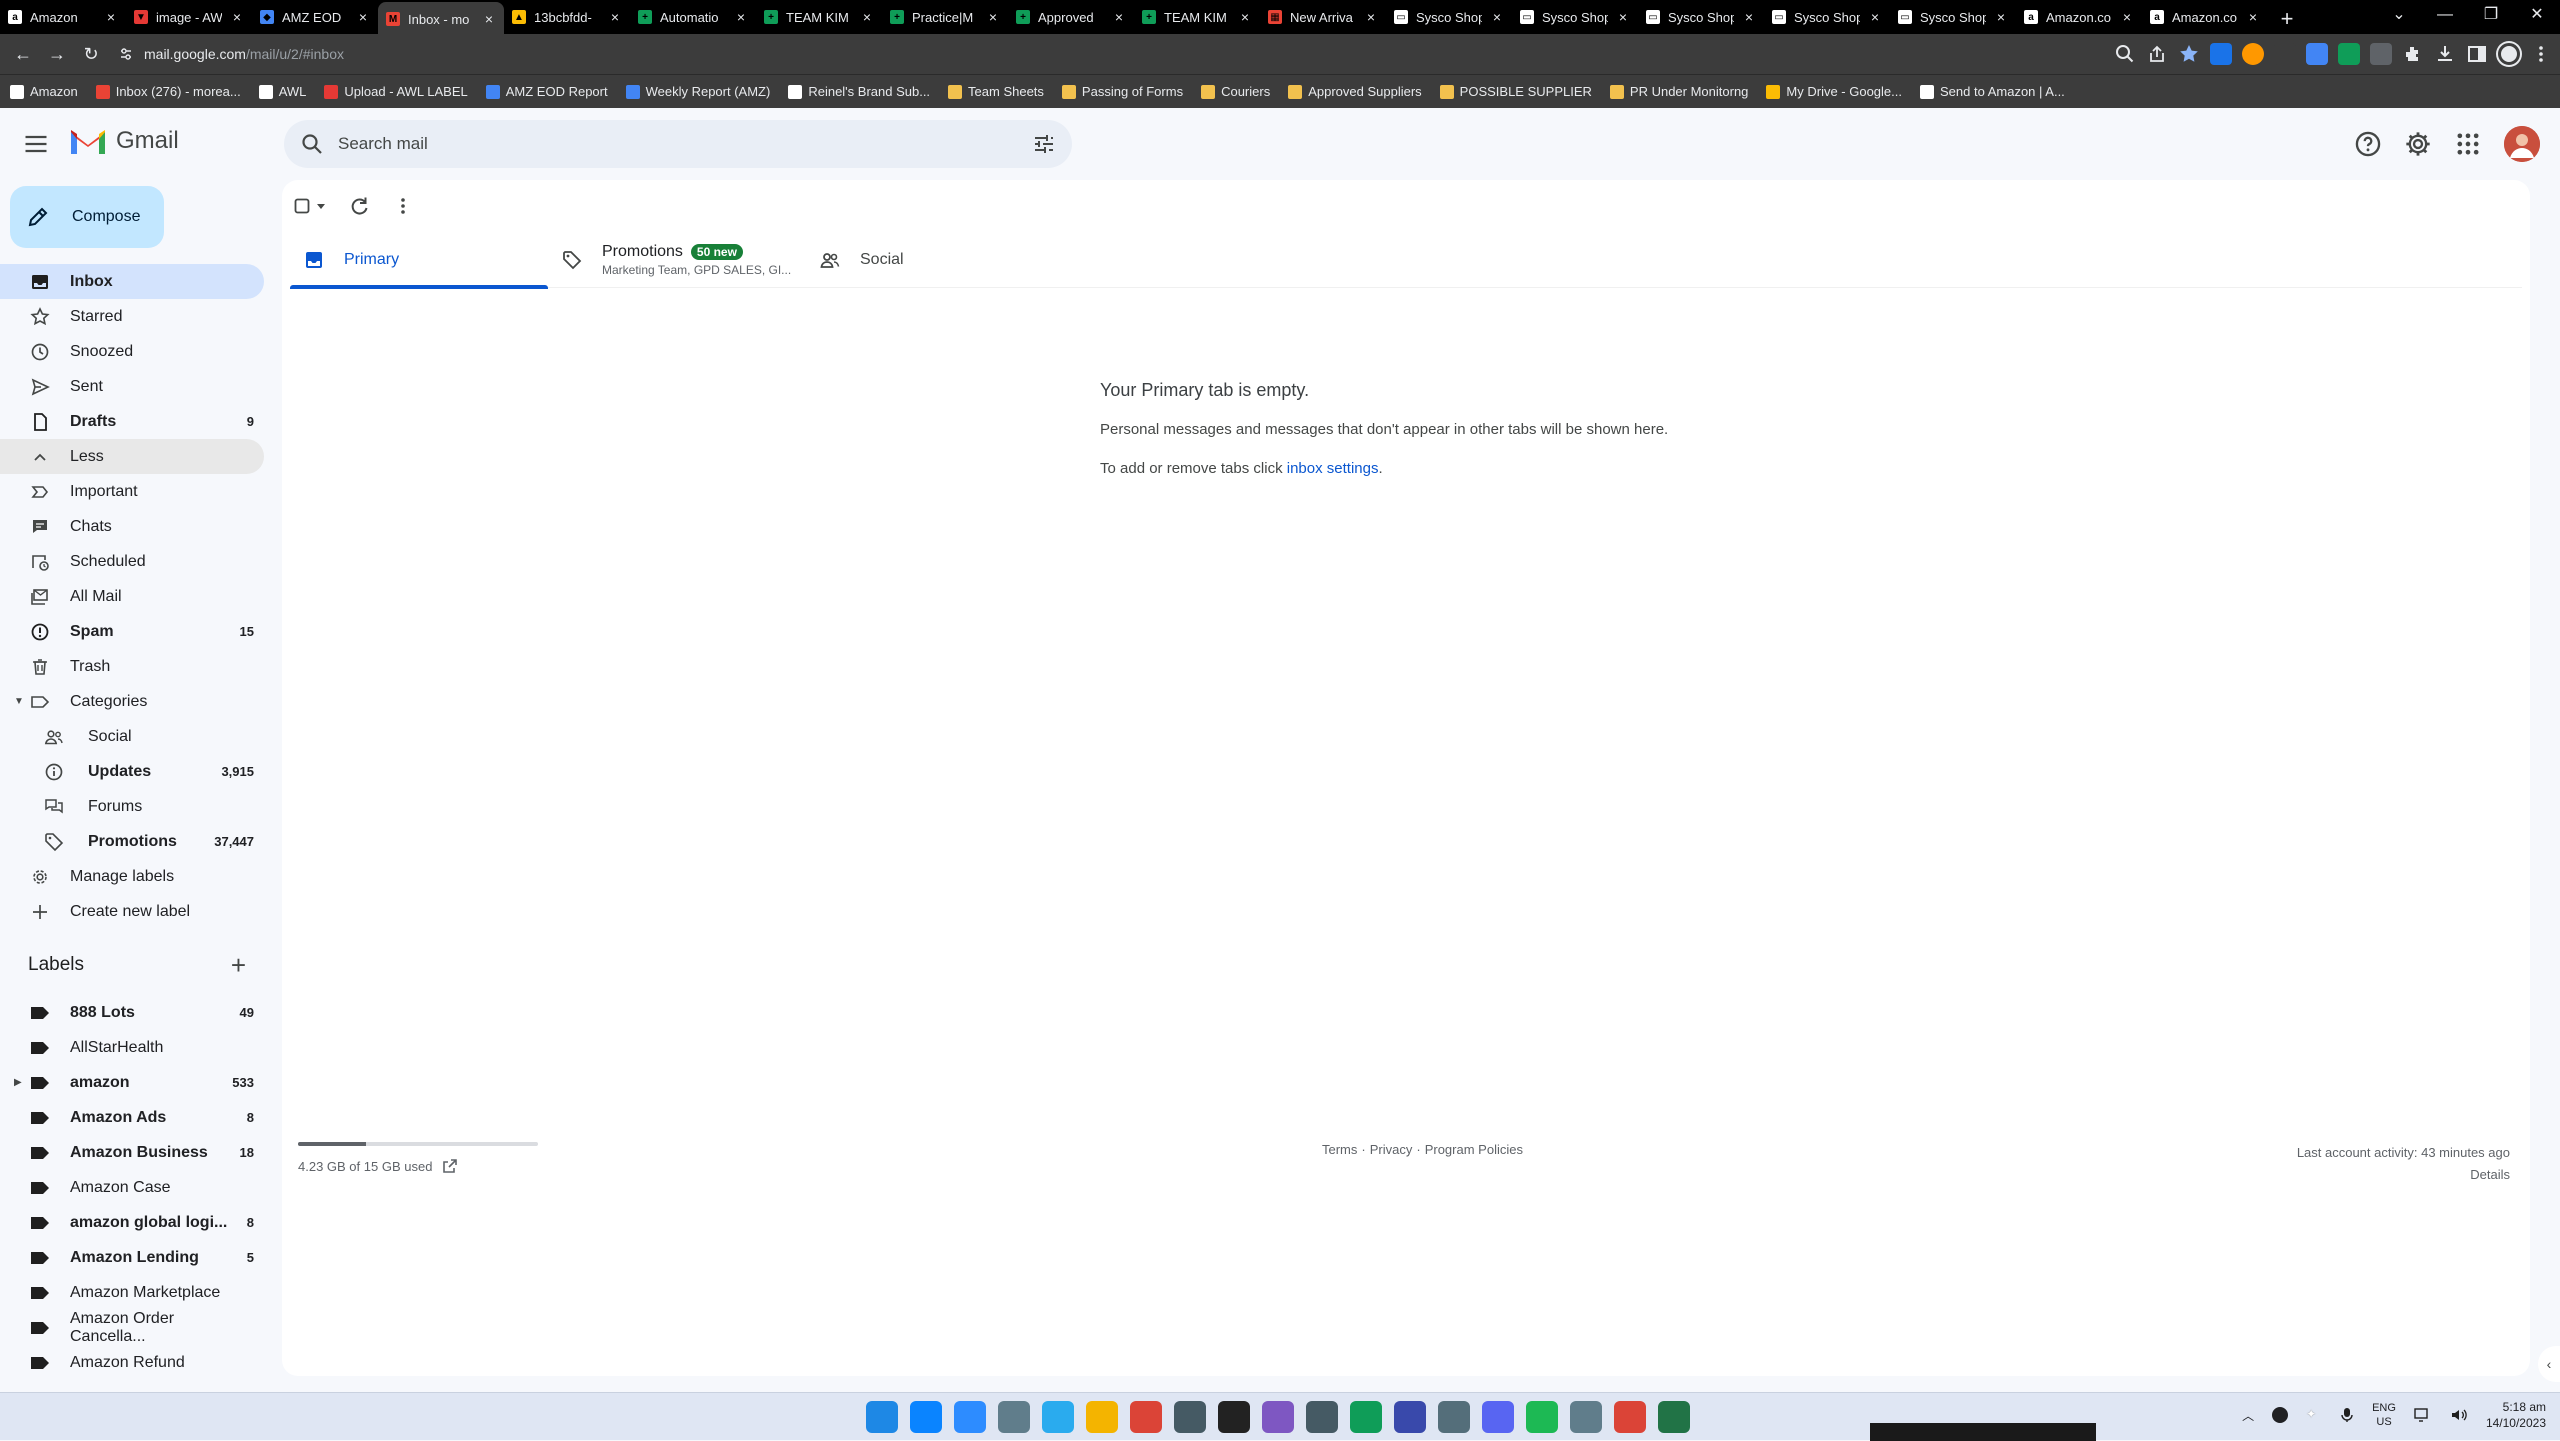  What do you see at coordinates (19, 701) in the screenshot?
I see `caret-down-icon: ▼` at bounding box center [19, 701].